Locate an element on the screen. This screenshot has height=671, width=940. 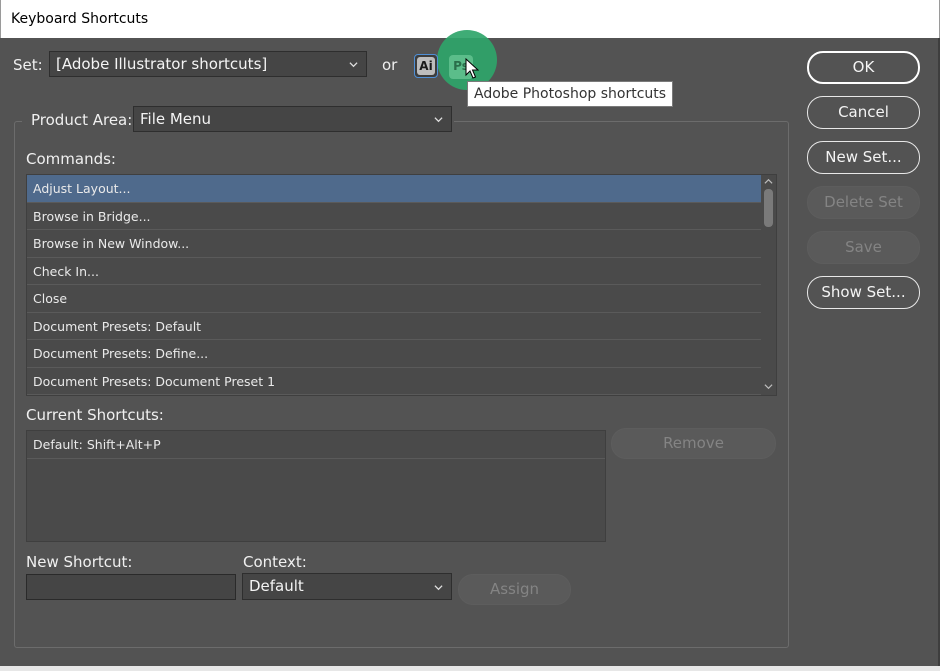
ok-button: OK is located at coordinates (863, 67).